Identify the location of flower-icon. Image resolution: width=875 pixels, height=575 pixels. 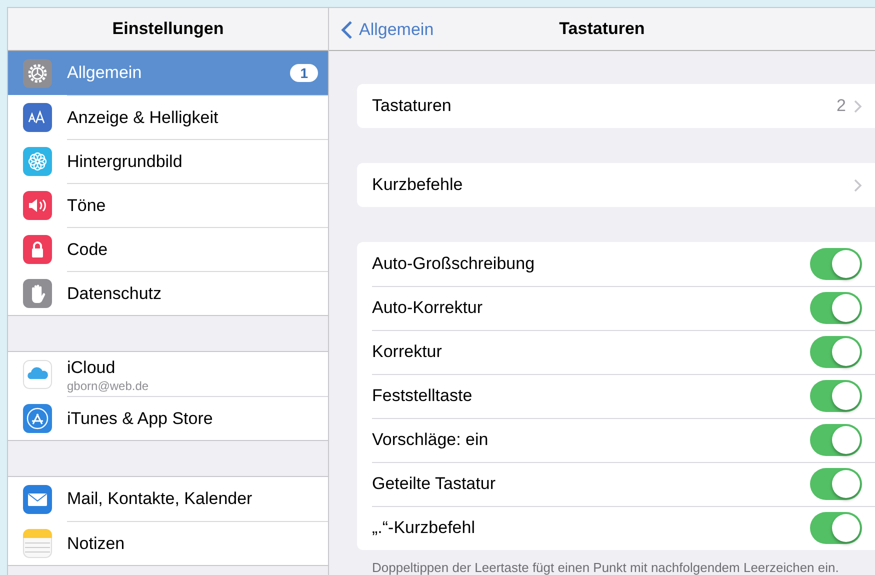
(37, 161).